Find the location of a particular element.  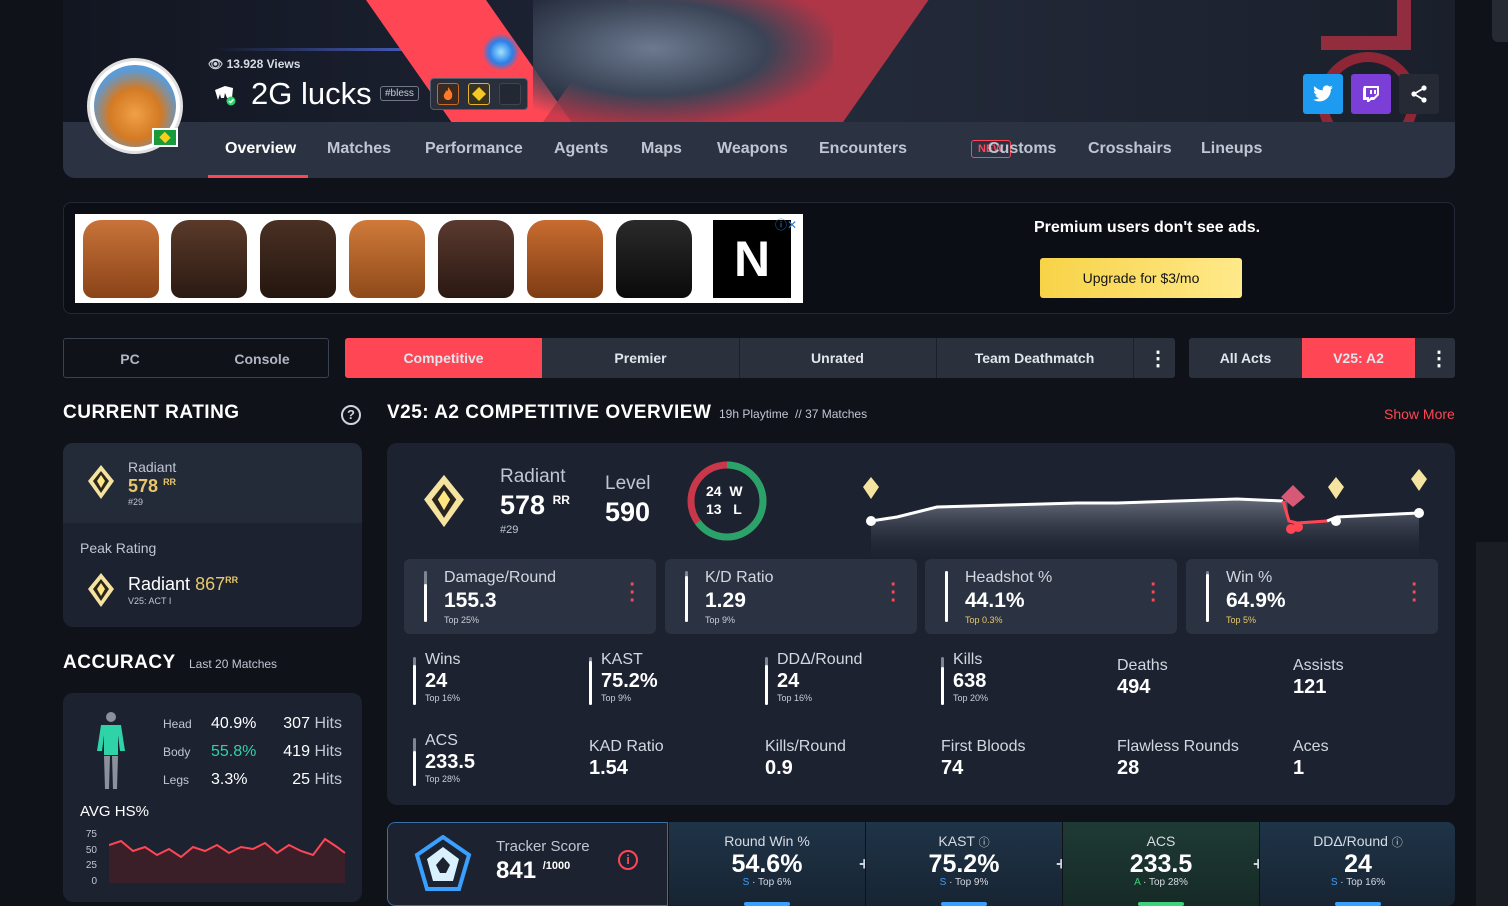

tab-matches: Matches is located at coordinates (359, 149).